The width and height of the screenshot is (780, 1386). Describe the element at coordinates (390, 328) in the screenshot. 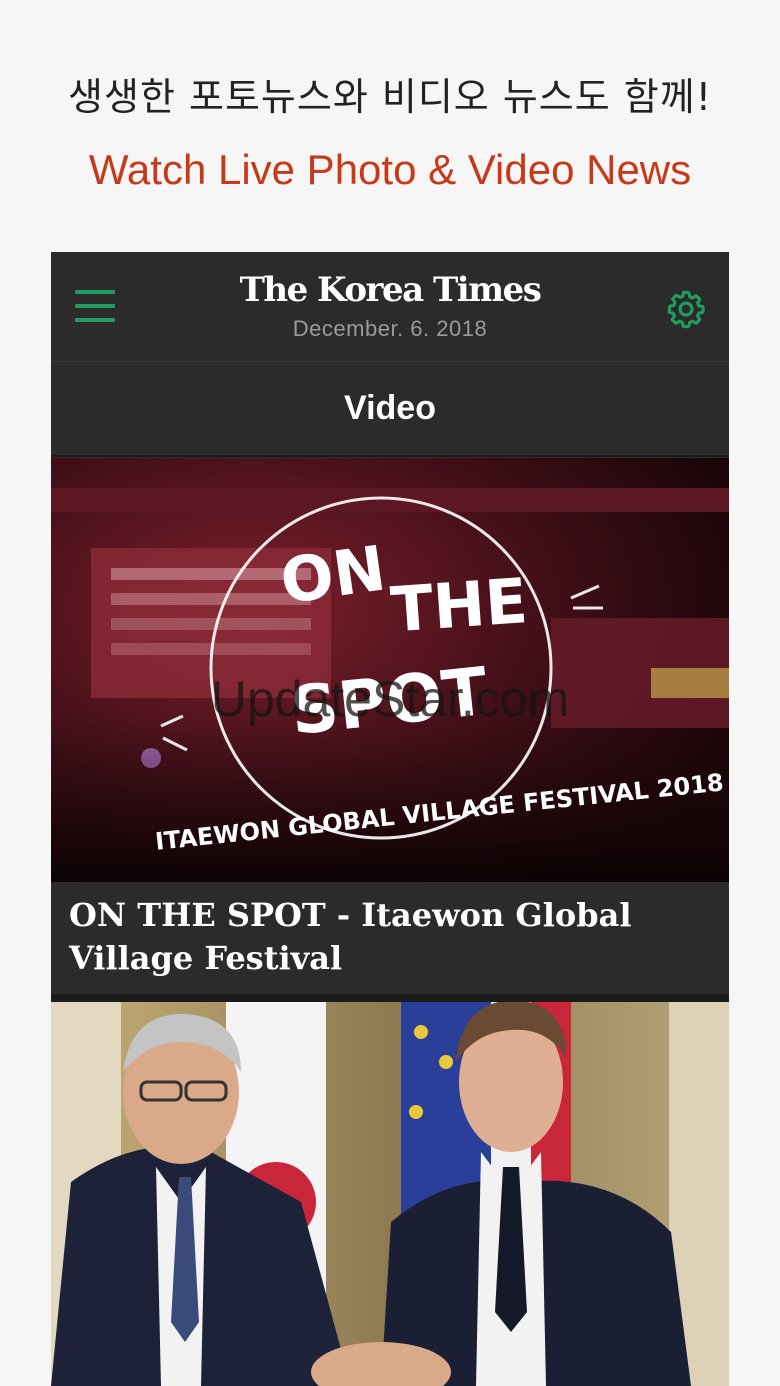

I see `header-date: December. 6. 2018` at that location.